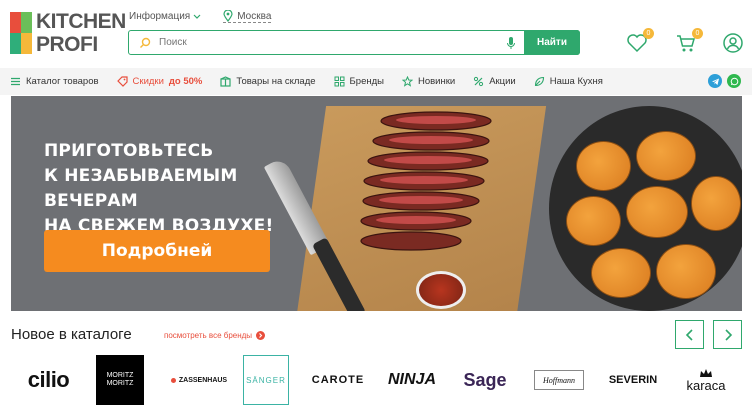  What do you see at coordinates (552, 42) in the screenshot?
I see `search-button: Найти` at bounding box center [552, 42].